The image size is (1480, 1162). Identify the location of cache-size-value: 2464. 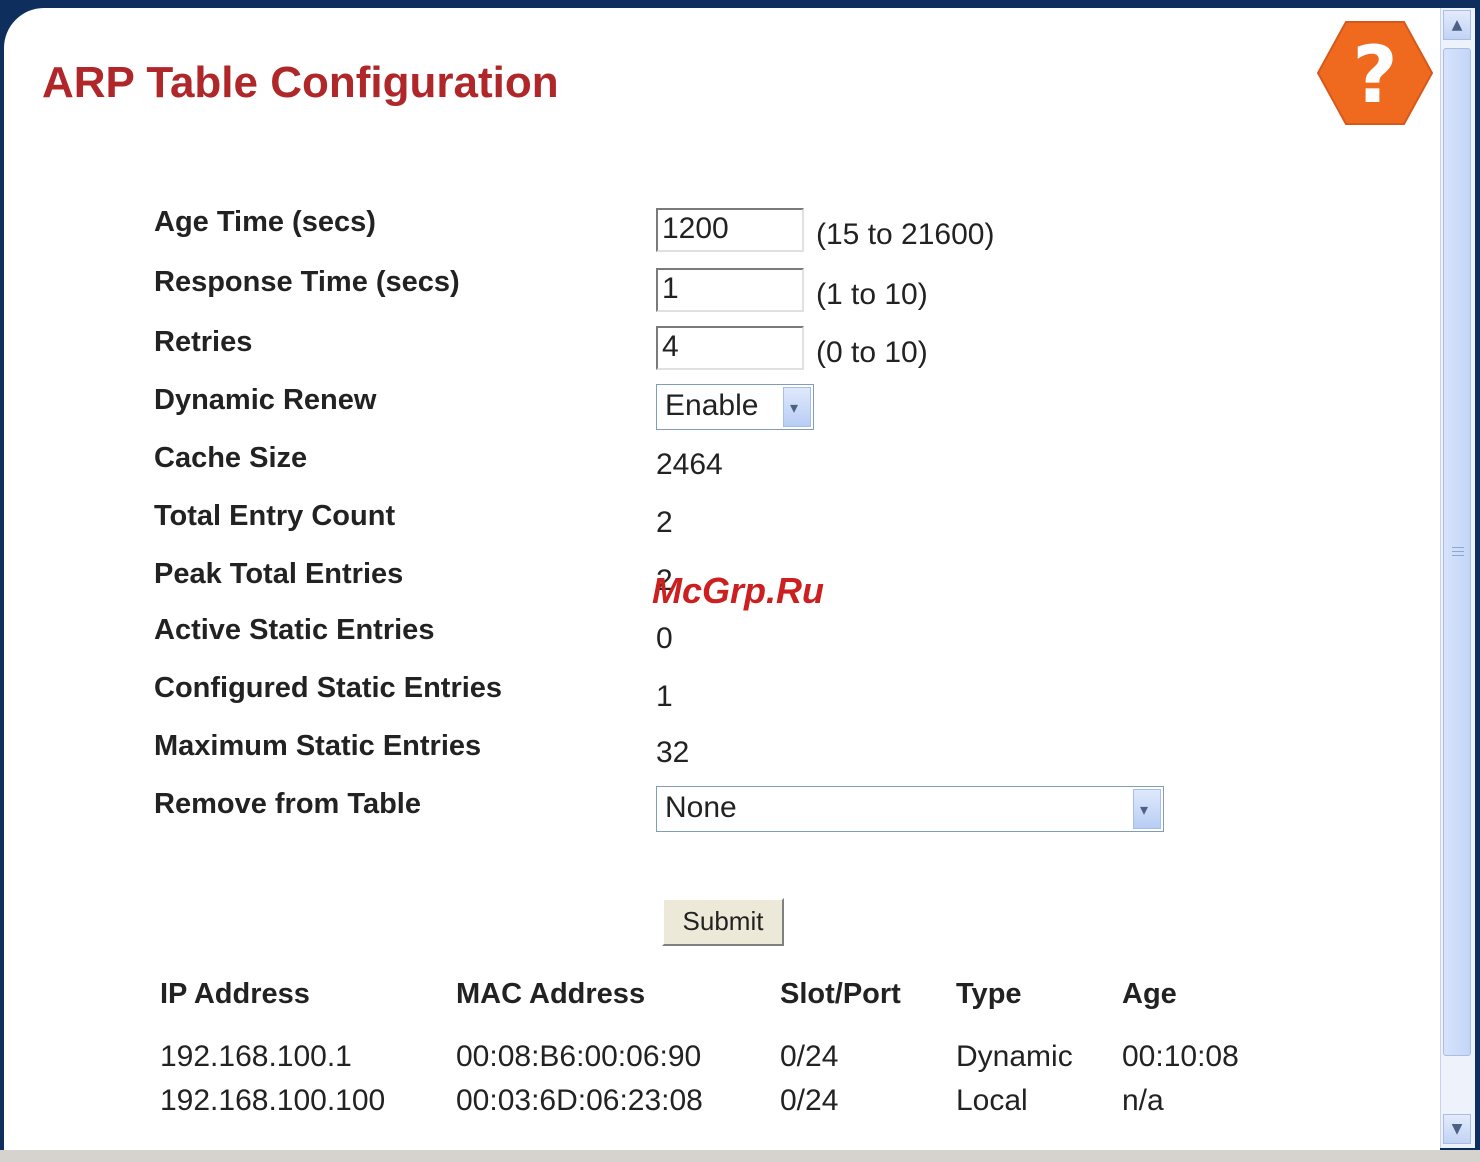
(689, 464).